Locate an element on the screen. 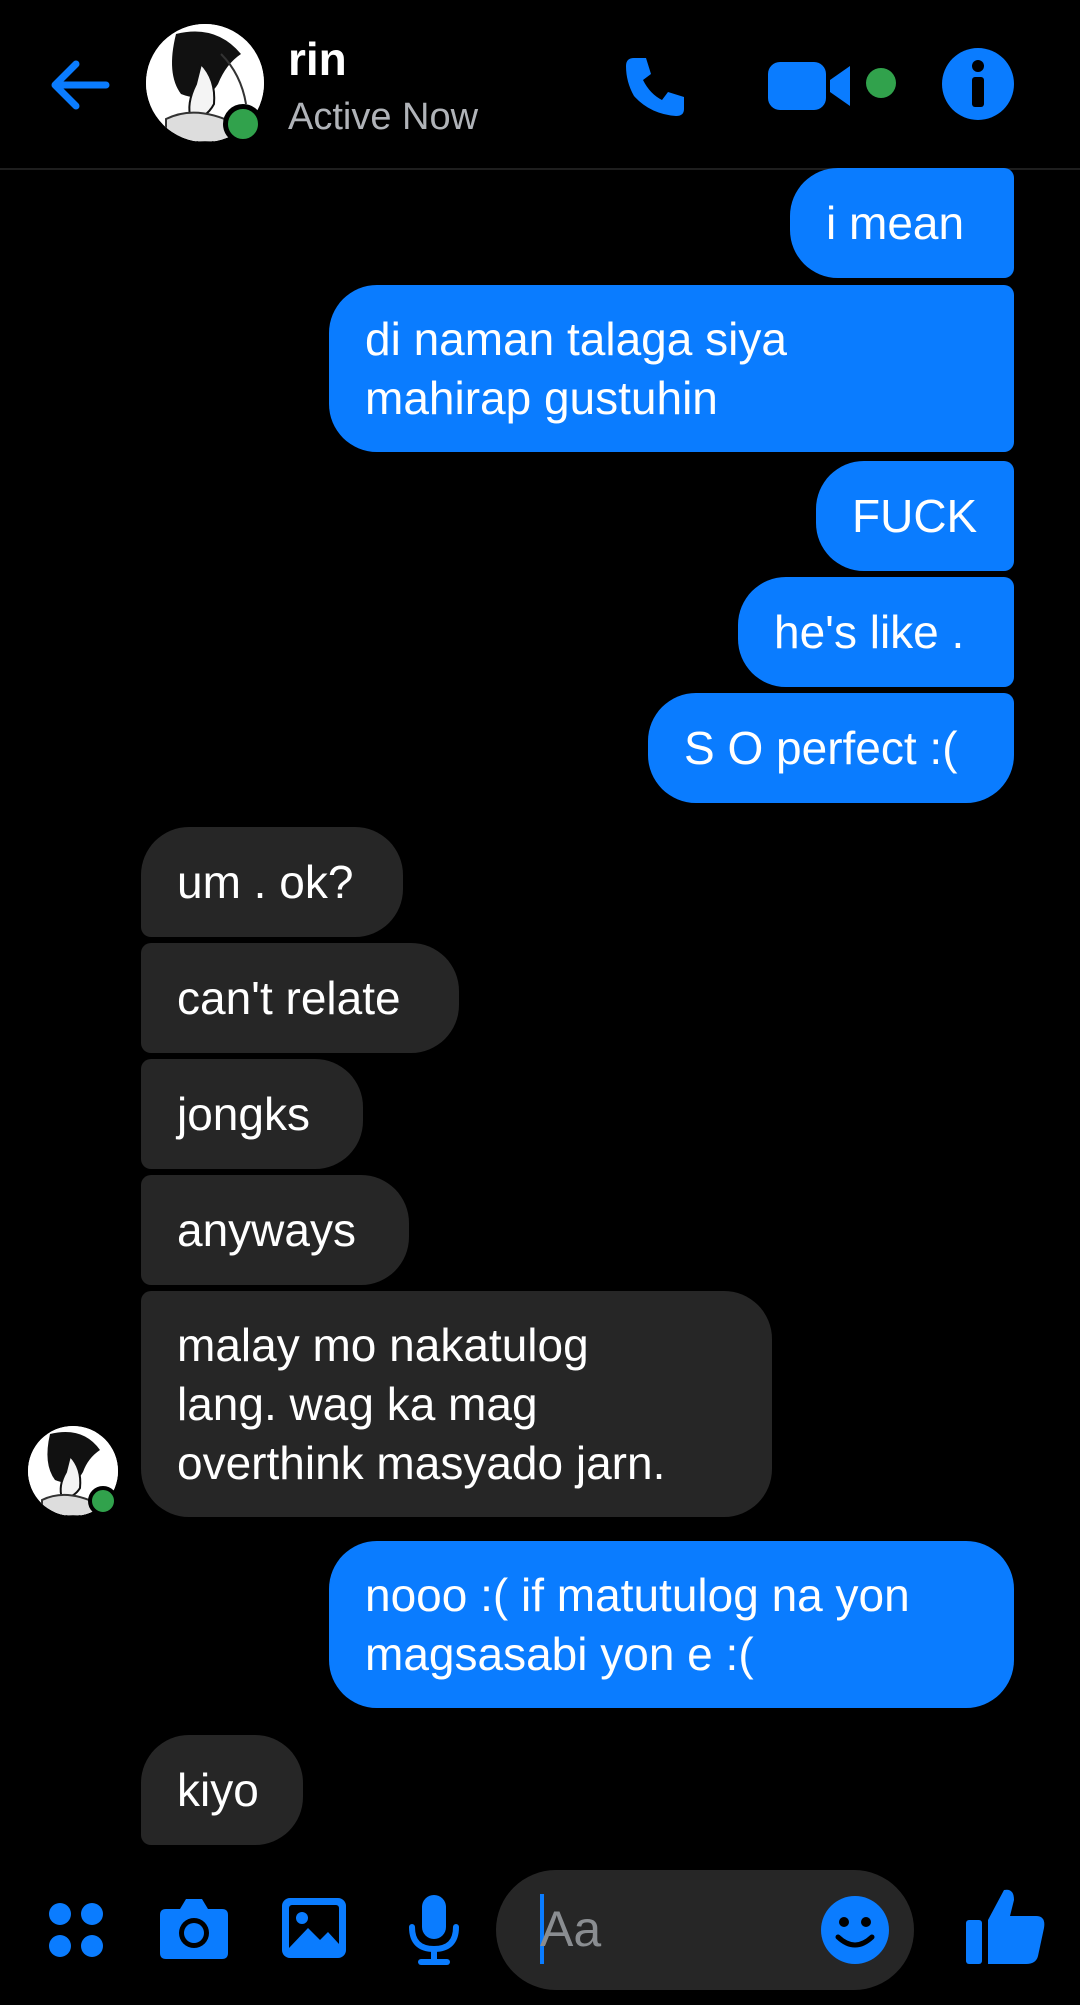 Image resolution: width=1080 pixels, height=2005 pixels. contact-name: rin is located at coordinates (317, 59).